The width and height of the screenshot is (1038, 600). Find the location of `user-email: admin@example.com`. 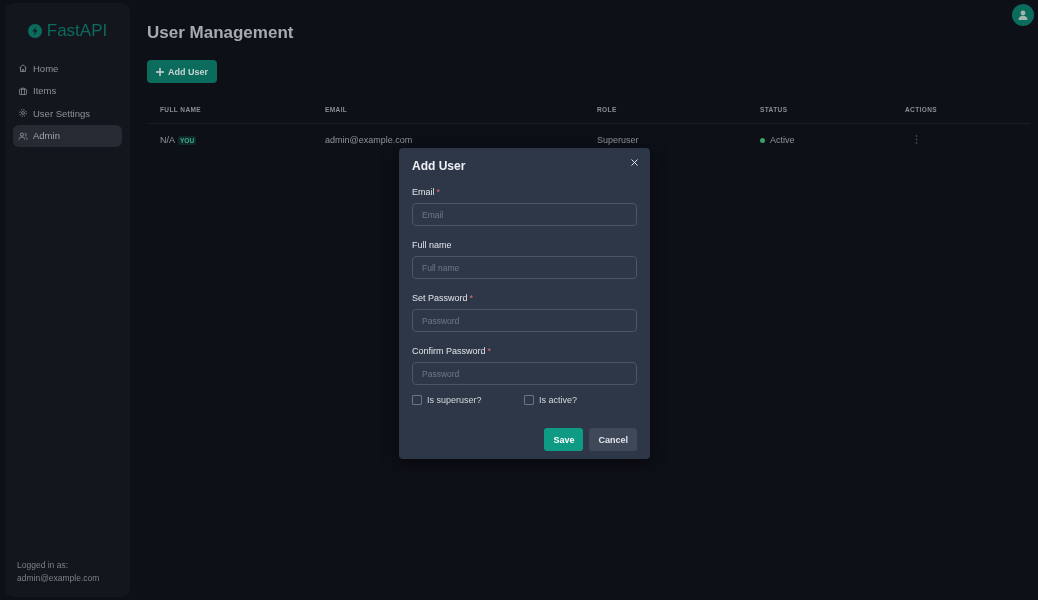

user-email: admin@example.com is located at coordinates (59, 578).